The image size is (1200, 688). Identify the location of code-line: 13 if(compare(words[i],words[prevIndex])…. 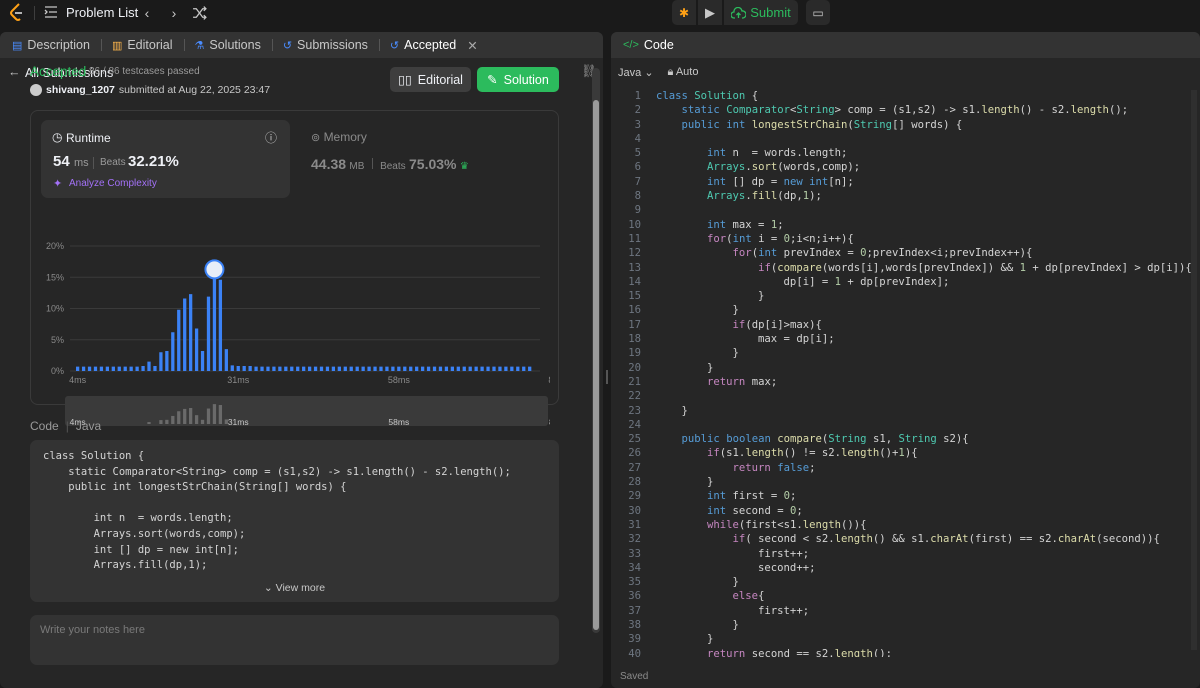
(905, 268).